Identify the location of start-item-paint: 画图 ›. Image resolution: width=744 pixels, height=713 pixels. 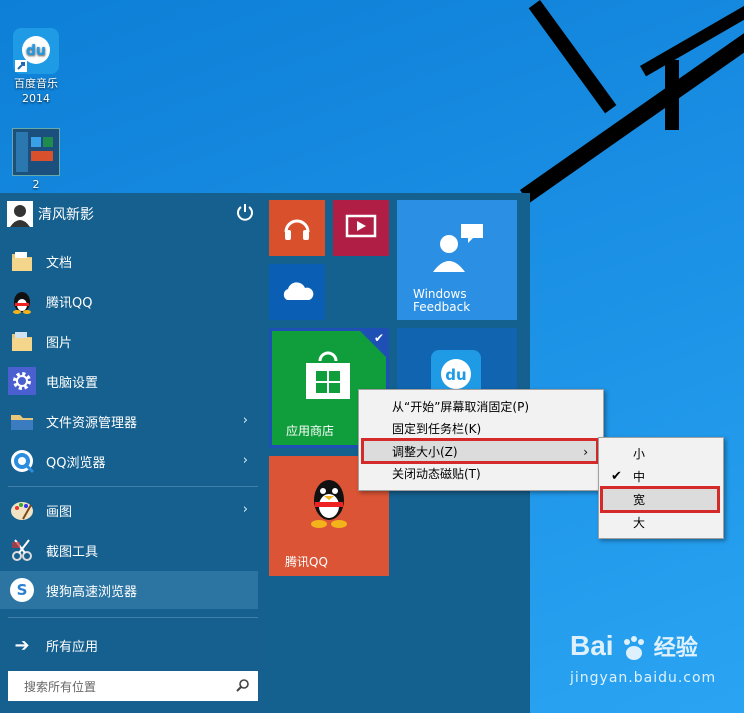
(129, 510).